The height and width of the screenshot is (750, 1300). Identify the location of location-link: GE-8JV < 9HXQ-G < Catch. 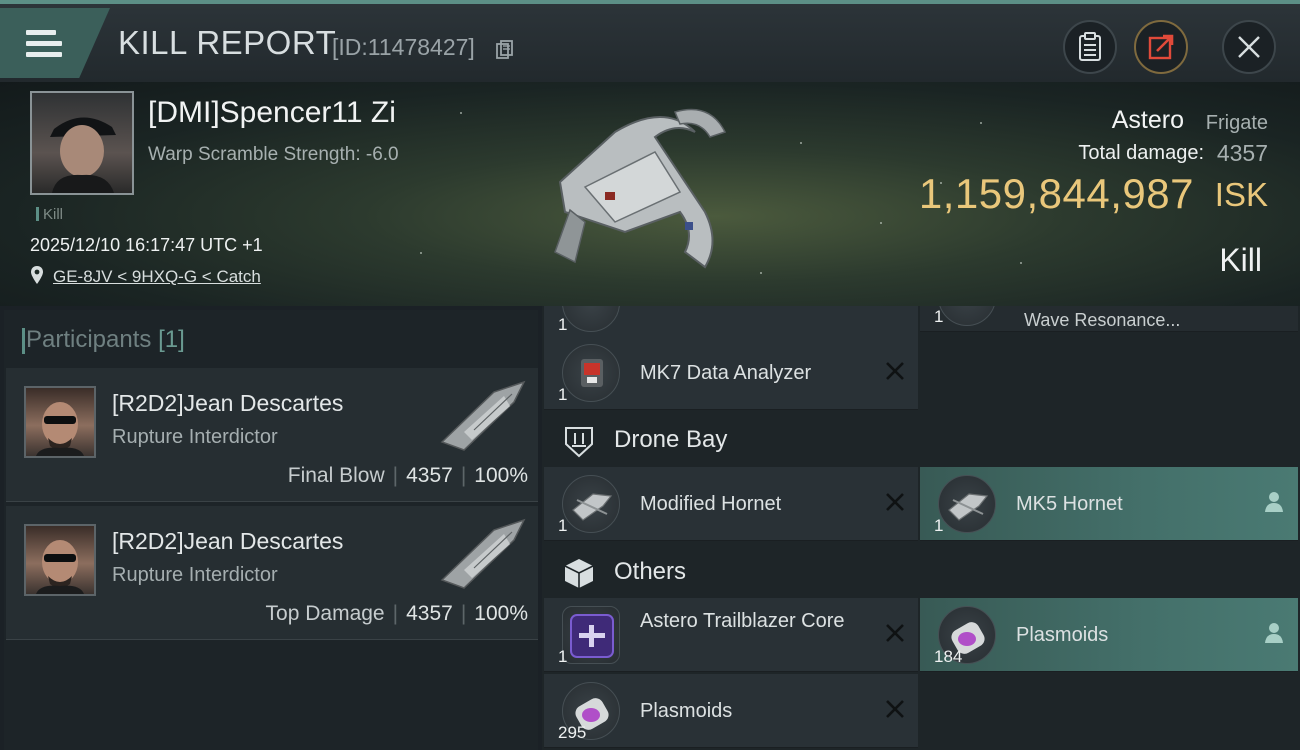
(157, 277).